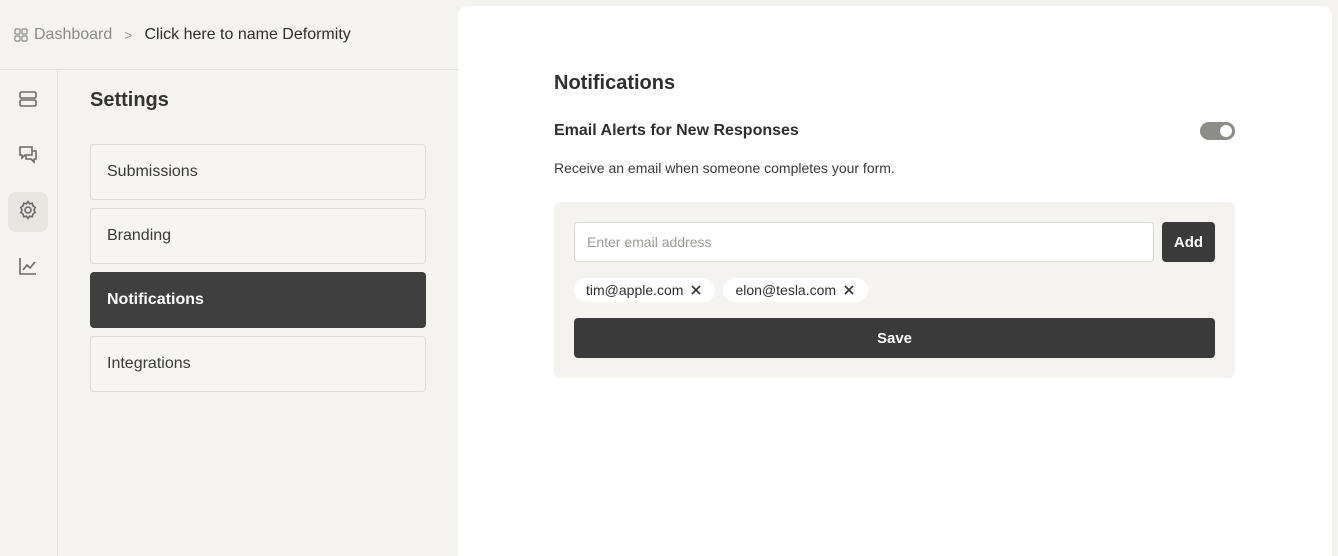  I want to click on grid-icon, so click(21, 34).